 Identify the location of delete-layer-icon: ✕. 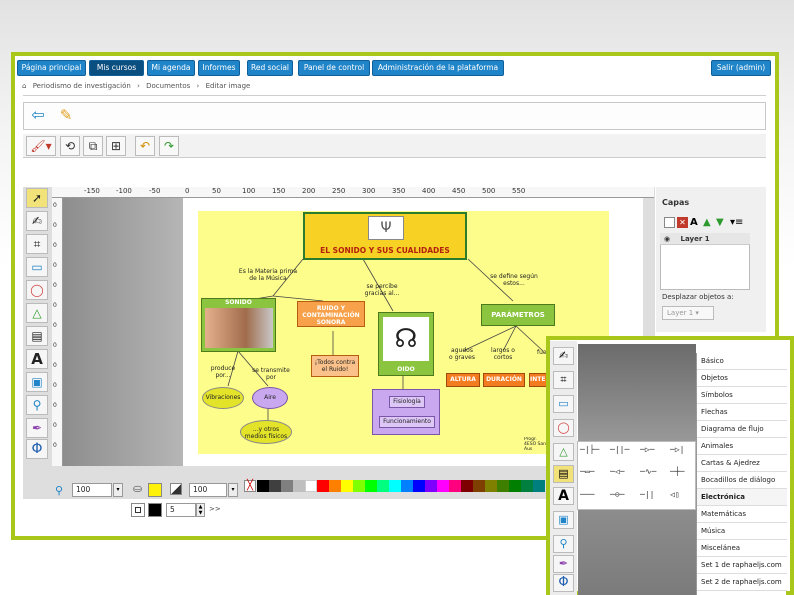
(682, 222).